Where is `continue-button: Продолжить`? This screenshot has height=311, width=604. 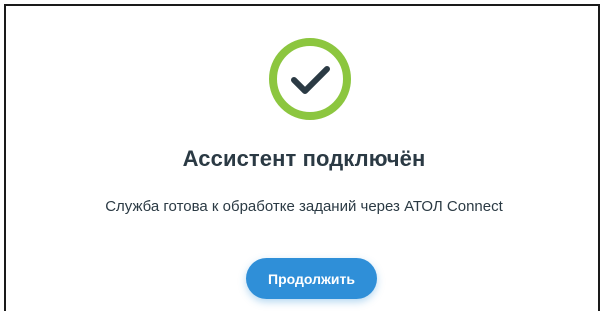 continue-button: Продолжить is located at coordinates (311, 278).